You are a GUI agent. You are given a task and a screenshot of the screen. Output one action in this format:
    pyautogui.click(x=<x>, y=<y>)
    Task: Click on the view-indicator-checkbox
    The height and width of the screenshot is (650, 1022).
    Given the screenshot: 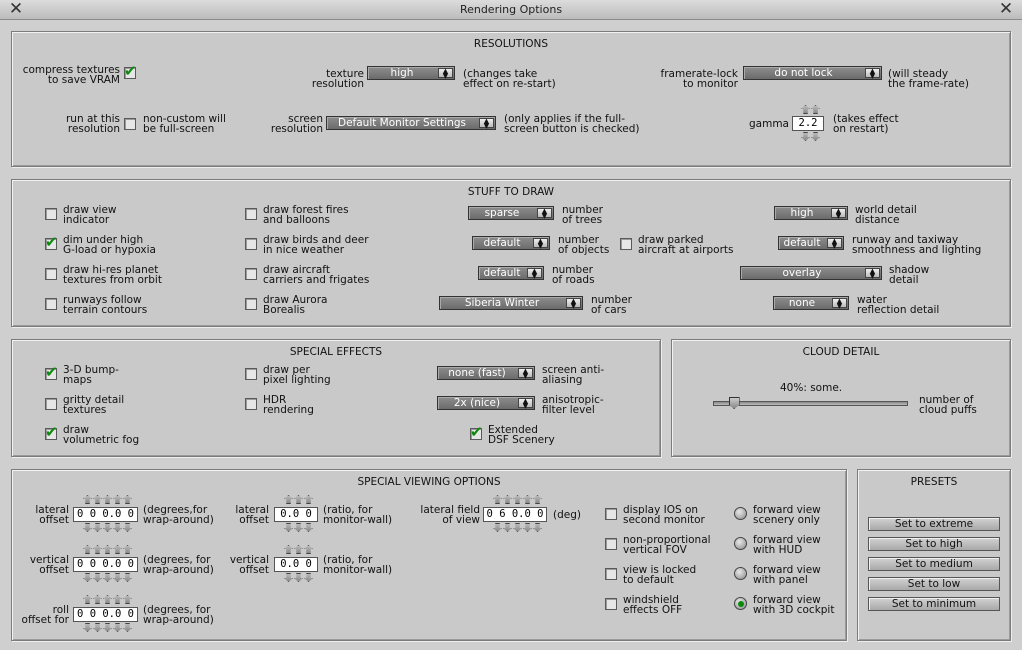 What is the action you would take?
    pyautogui.click(x=51, y=214)
    